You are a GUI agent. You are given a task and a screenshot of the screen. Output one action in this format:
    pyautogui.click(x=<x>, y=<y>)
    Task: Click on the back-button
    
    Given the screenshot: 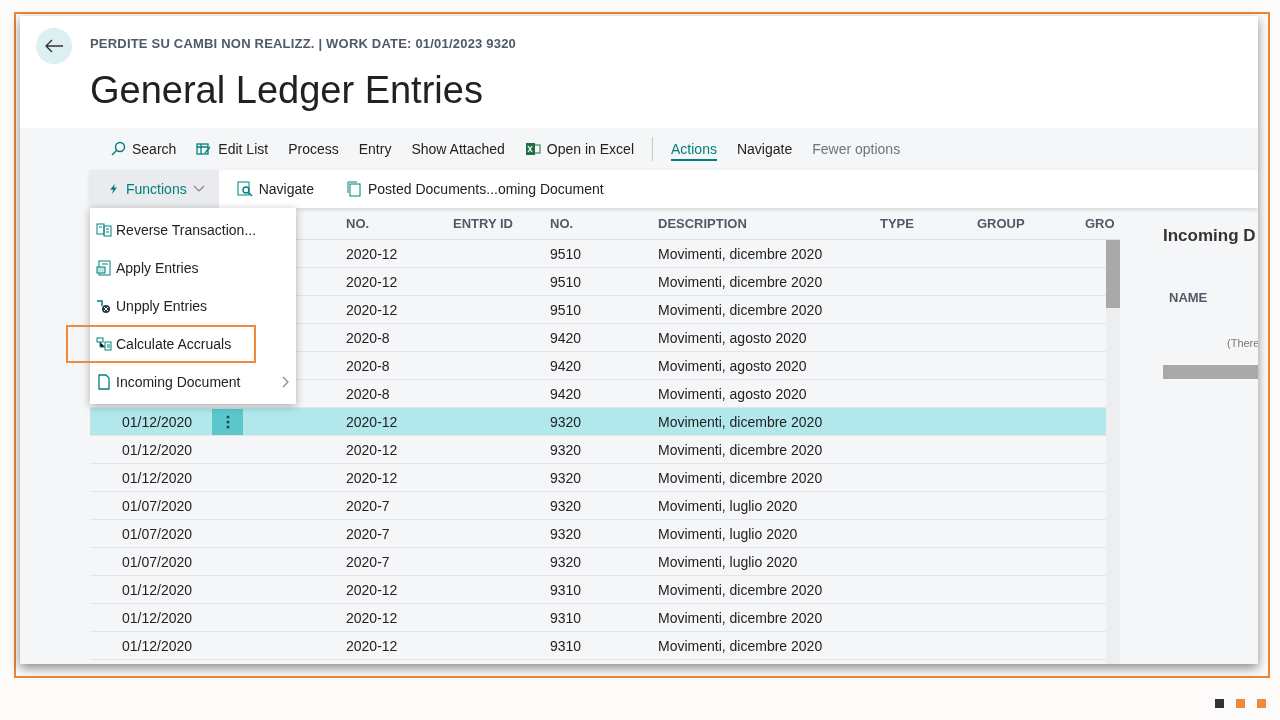 What is the action you would take?
    pyautogui.click(x=54, y=46)
    